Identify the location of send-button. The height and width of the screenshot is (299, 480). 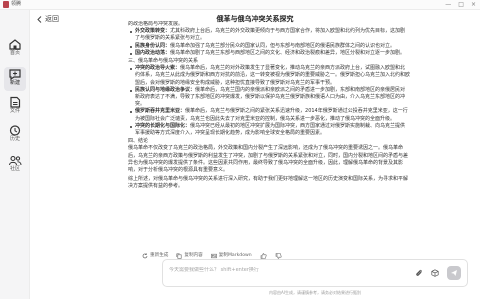
(454, 273).